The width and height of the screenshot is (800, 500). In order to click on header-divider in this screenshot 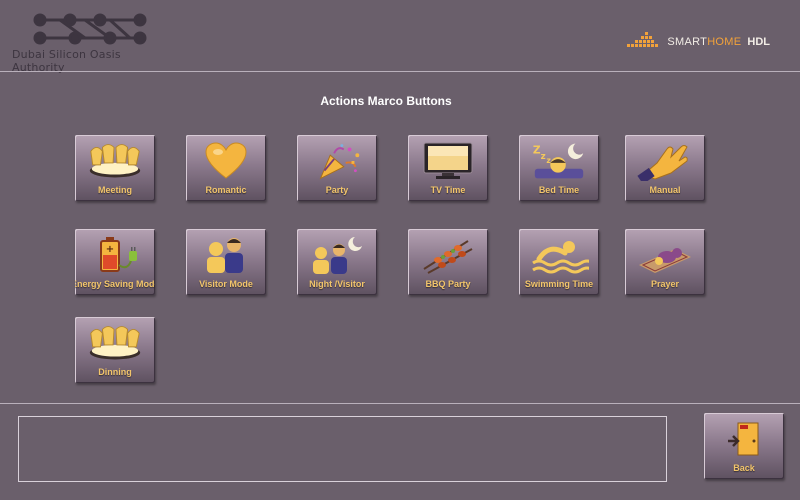, I will do `click(400, 71)`.